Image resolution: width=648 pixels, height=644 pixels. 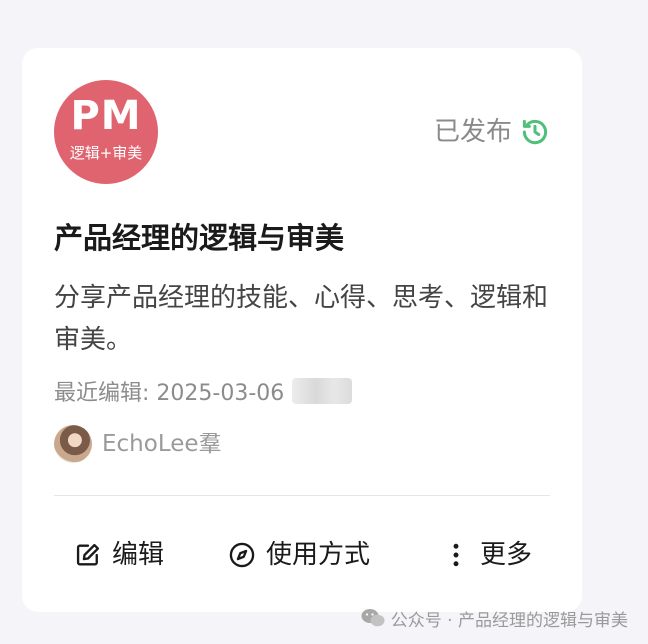 What do you see at coordinates (106, 116) in the screenshot?
I see `logo-text-main: PM` at bounding box center [106, 116].